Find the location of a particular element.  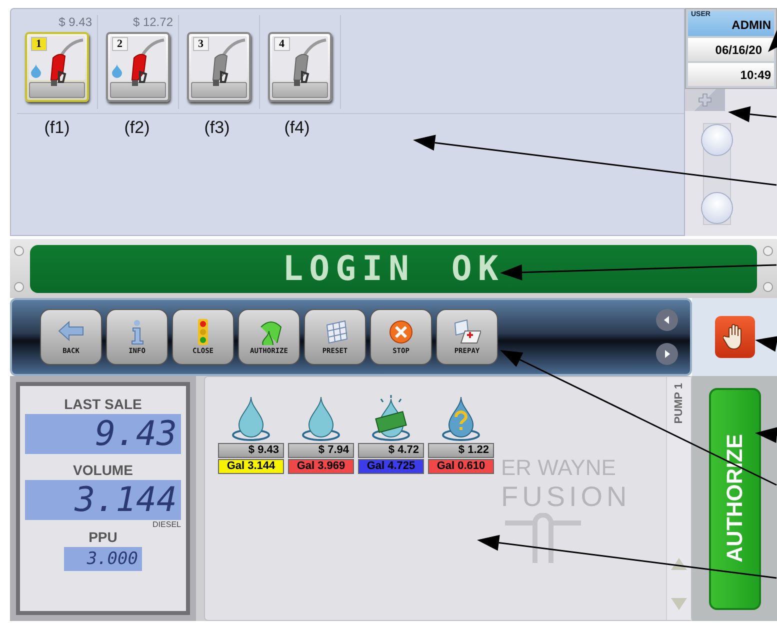

sale-amount: 9.43 is located at coordinates (136, 434).